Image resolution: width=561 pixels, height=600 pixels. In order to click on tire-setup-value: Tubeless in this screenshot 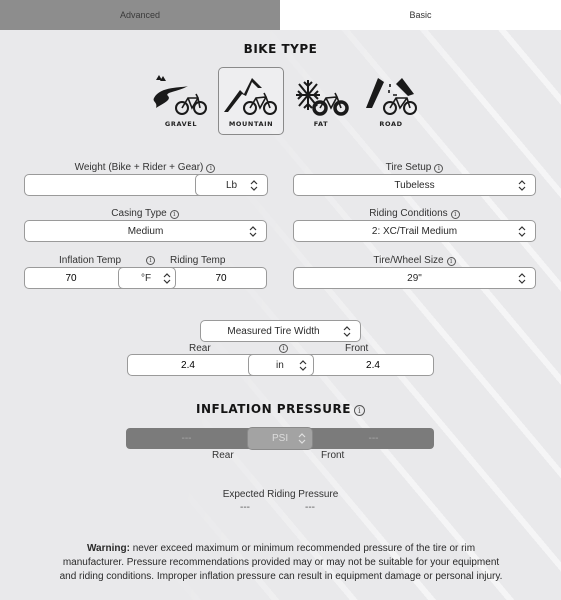, I will do `click(414, 185)`.